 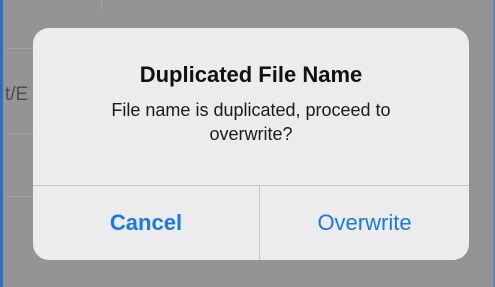 What do you see at coordinates (1, 143) in the screenshot?
I see `window-frame-left` at bounding box center [1, 143].